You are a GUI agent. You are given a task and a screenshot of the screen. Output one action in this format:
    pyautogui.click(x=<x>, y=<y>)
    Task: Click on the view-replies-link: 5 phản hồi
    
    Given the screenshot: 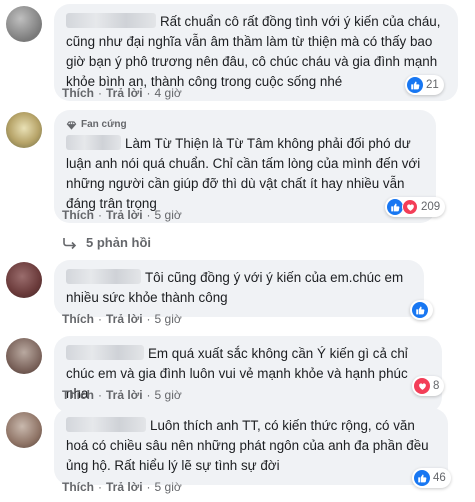 What is the action you would take?
    pyautogui.click(x=106, y=242)
    